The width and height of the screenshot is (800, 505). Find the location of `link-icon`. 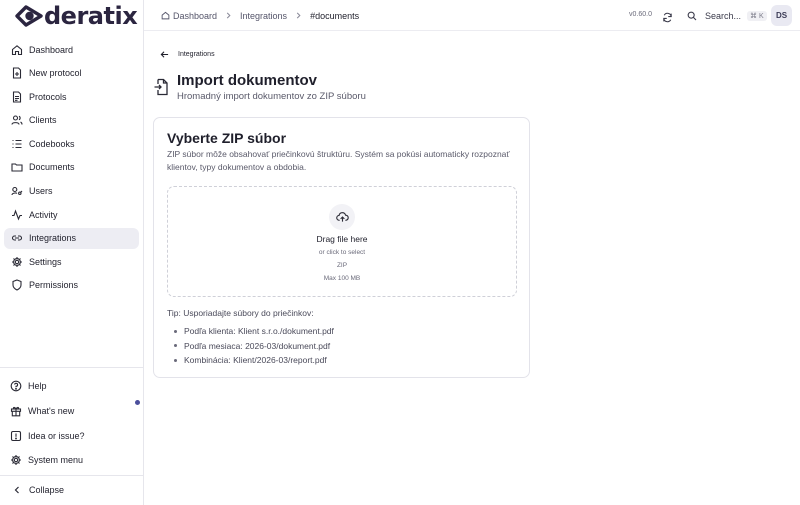

link-icon is located at coordinates (17, 238).